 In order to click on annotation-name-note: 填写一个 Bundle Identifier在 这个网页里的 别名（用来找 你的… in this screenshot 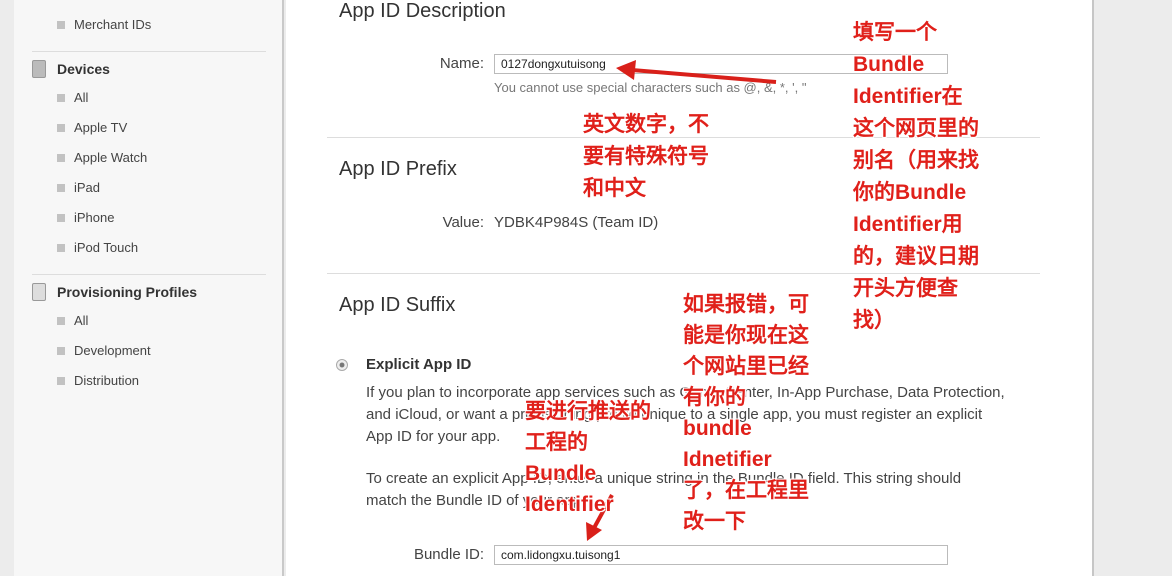, I will do `click(916, 176)`.